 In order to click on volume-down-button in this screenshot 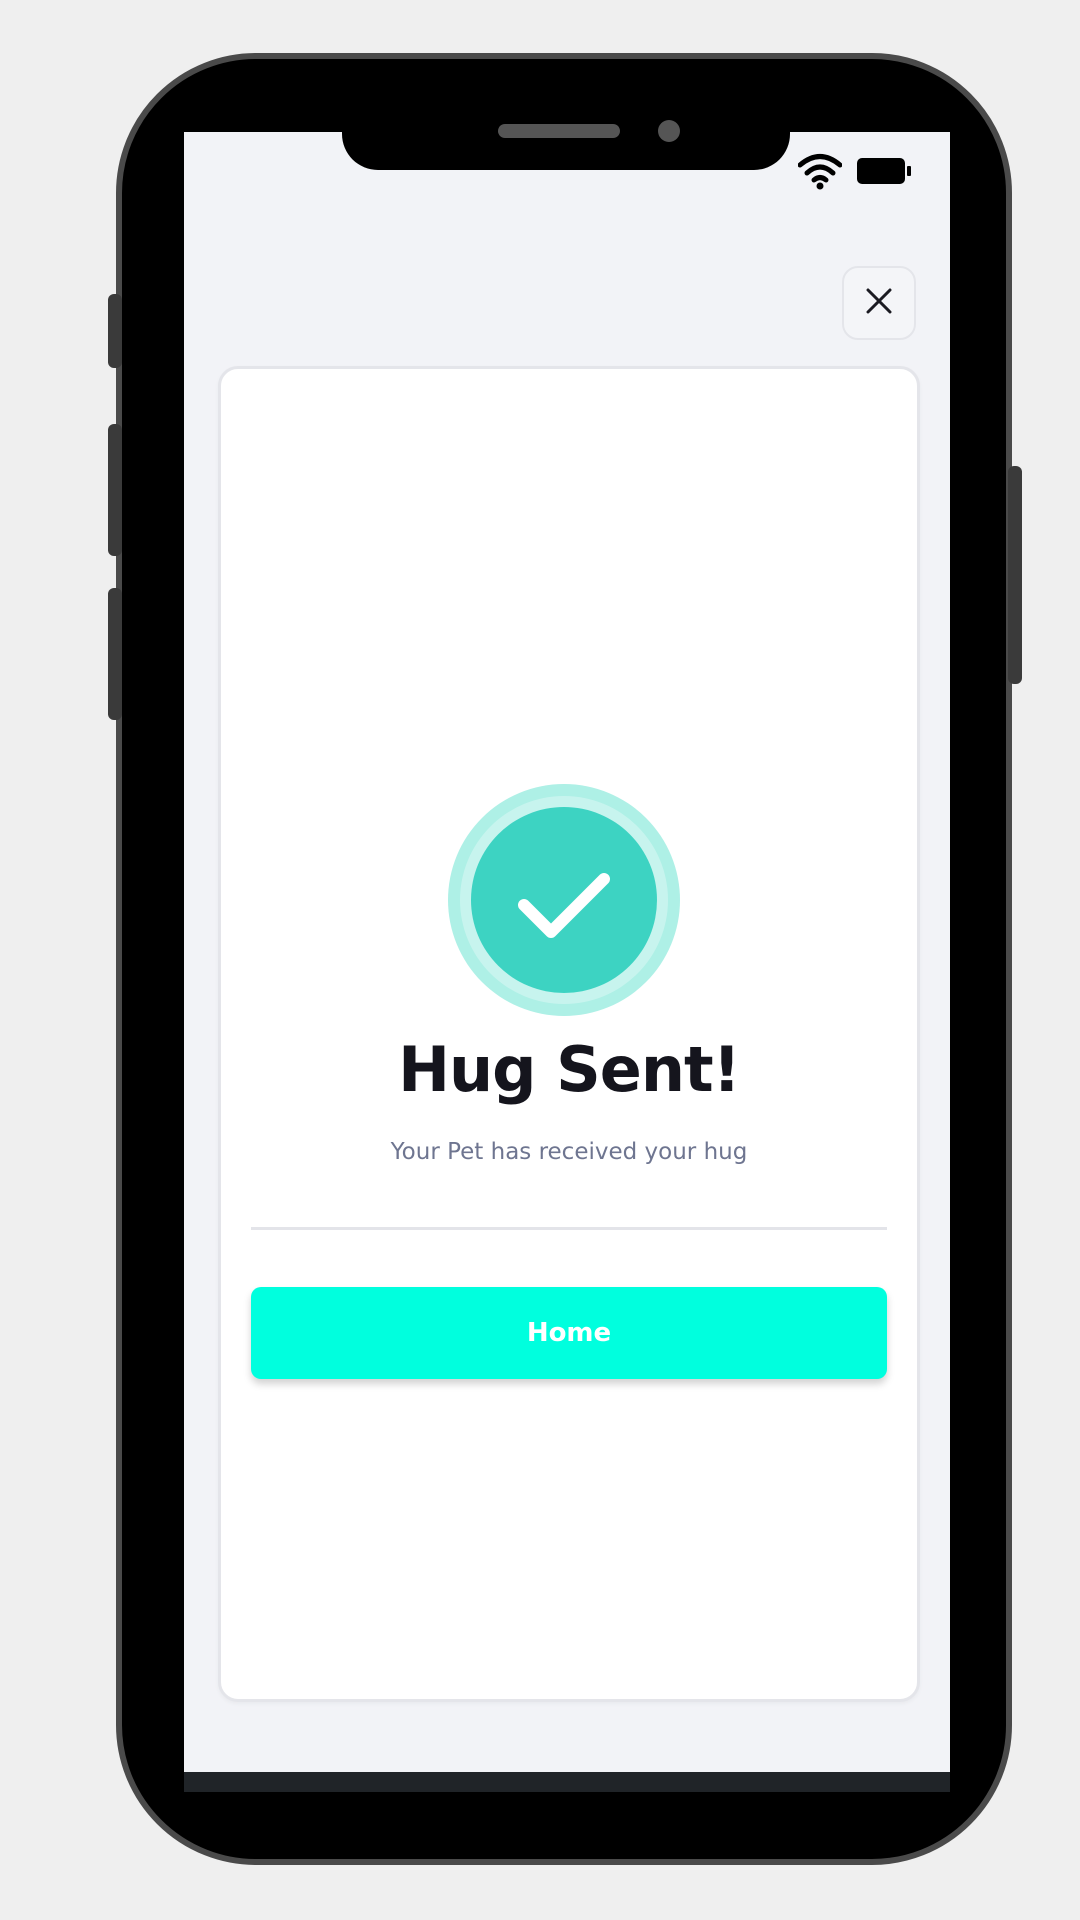, I will do `click(115, 654)`.